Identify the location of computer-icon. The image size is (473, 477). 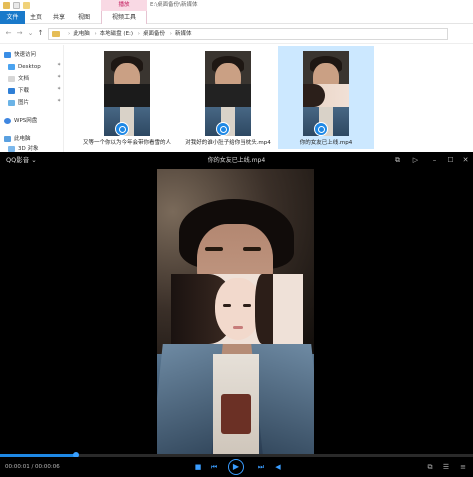
(7, 138).